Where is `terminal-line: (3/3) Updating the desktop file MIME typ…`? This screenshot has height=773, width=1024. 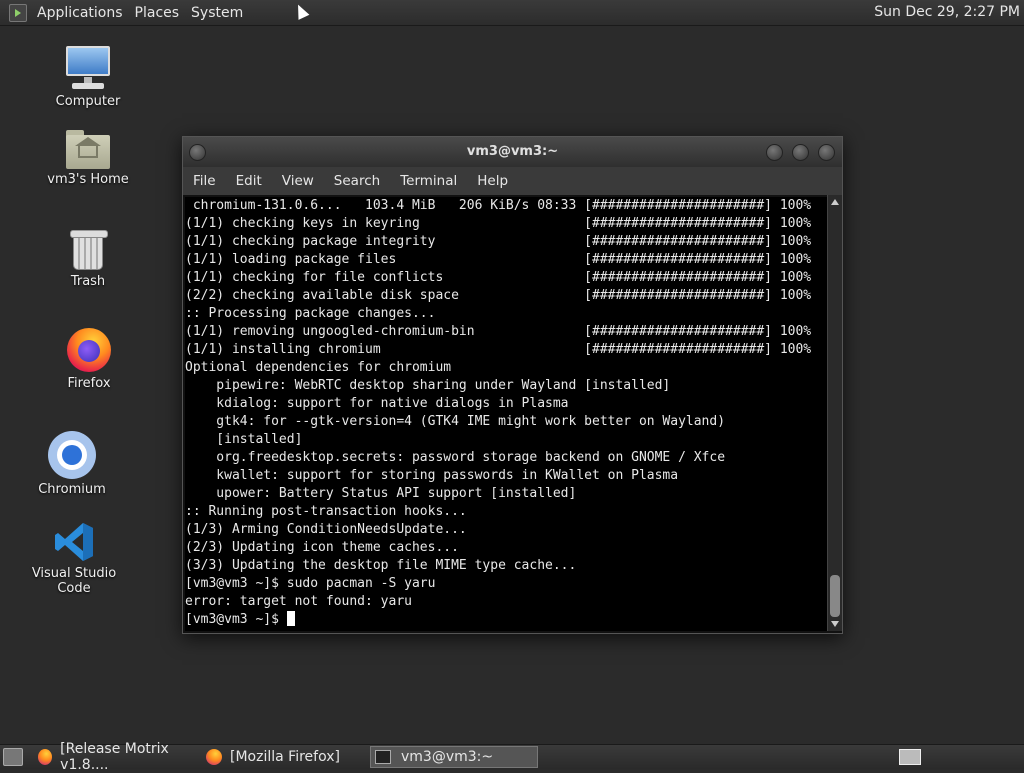 terminal-line: (3/3) Updating the desktop file MIME typ… is located at coordinates (381, 565).